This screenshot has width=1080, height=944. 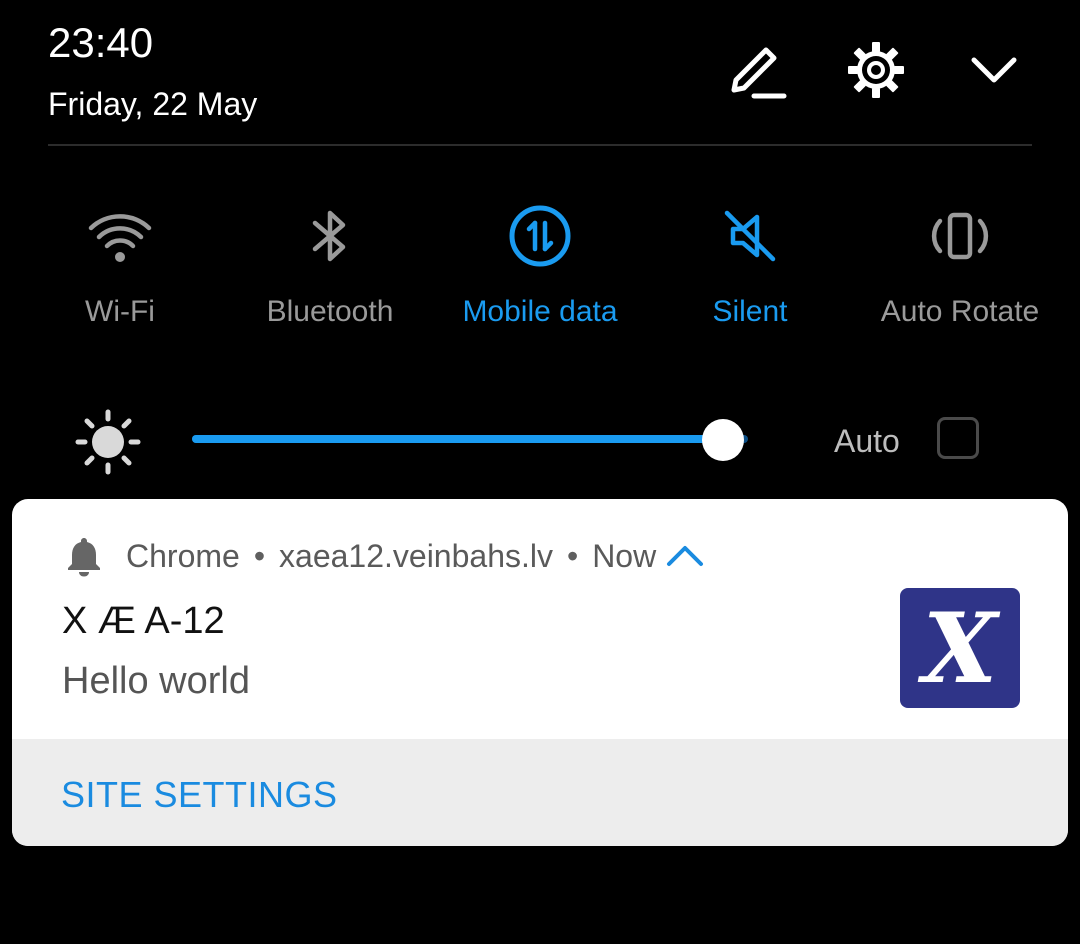 I want to click on current-date: Friday, 22 May, so click(x=153, y=104).